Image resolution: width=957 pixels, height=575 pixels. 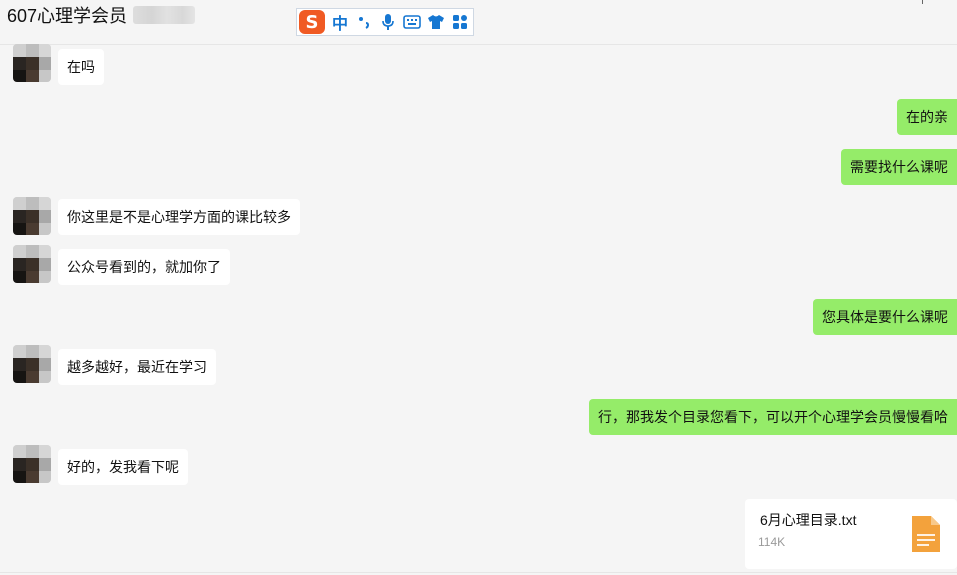 What do you see at coordinates (312, 22) in the screenshot?
I see `sogou-logo-icon: S` at bounding box center [312, 22].